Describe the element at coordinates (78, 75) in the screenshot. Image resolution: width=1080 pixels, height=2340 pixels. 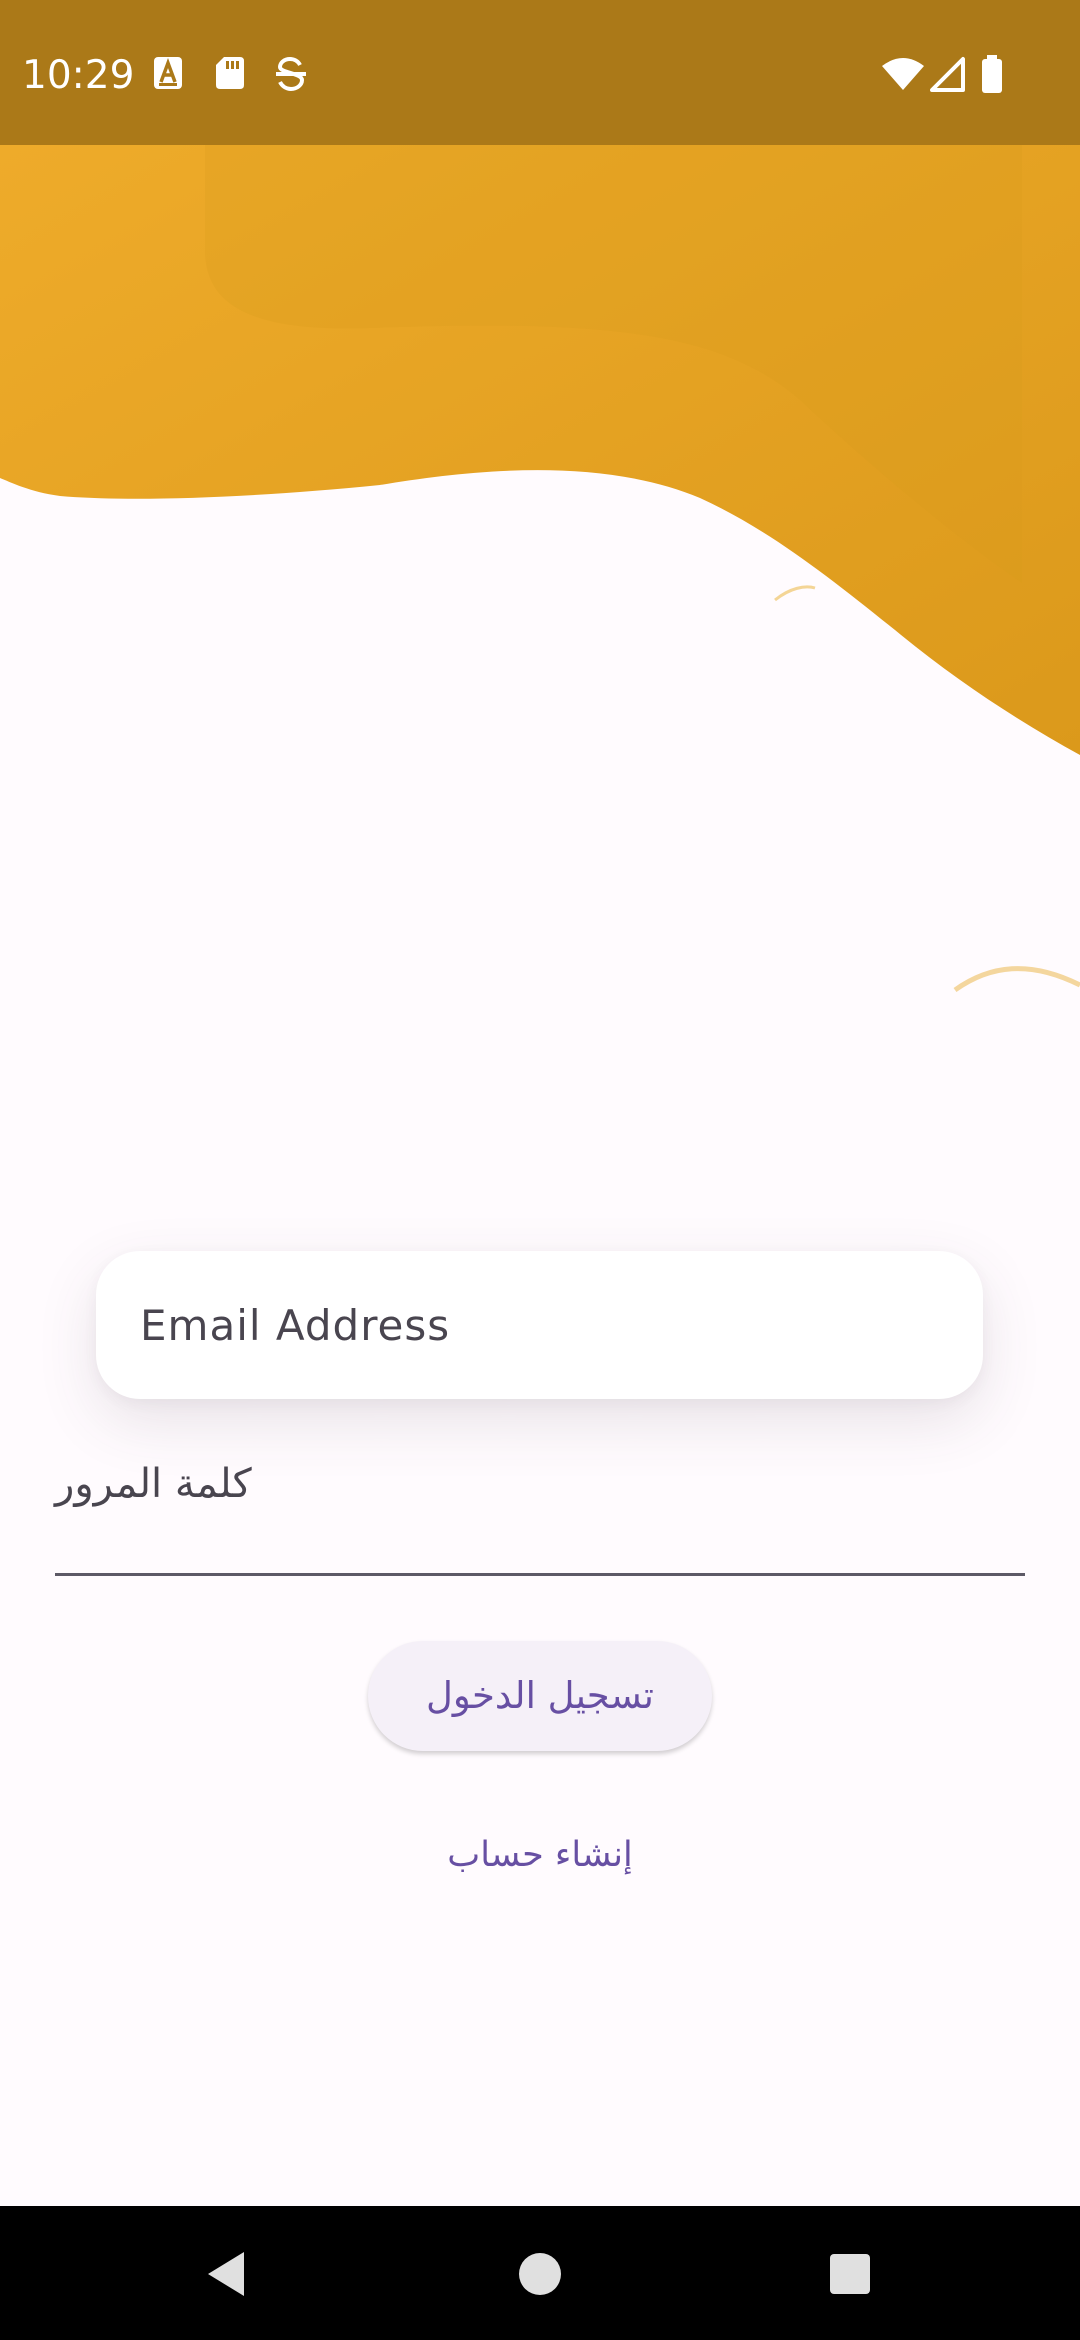
I see `status-time: 10:29` at that location.